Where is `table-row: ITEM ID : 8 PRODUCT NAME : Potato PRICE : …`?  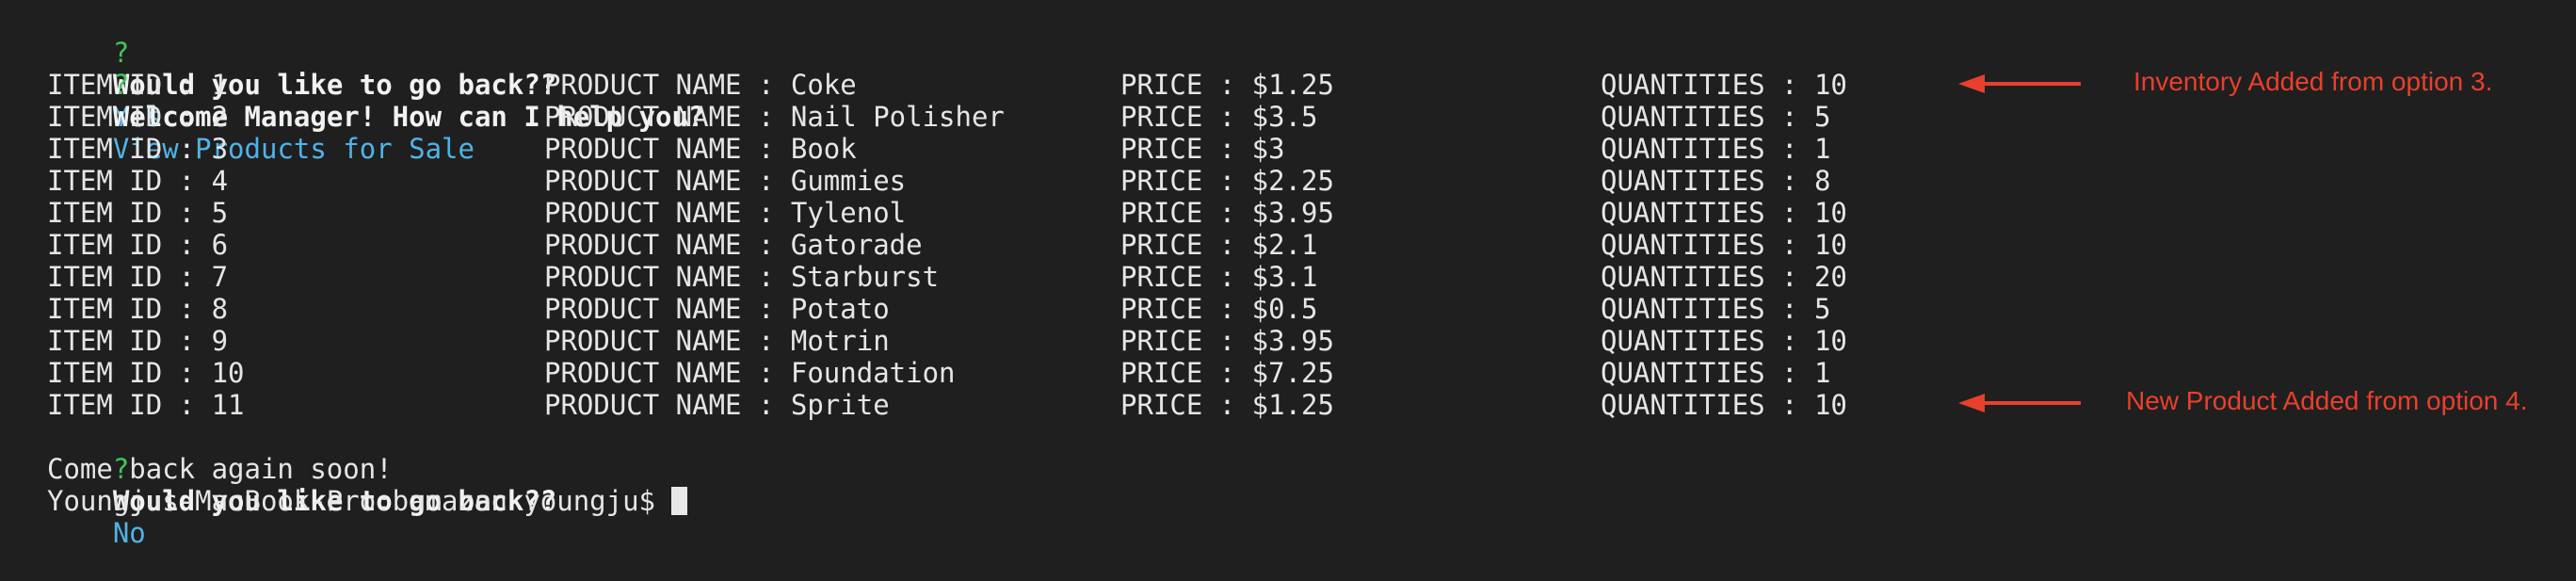 table-row: ITEM ID : 8 PRODUCT NAME : Potato PRICE : … is located at coordinates (988, 309).